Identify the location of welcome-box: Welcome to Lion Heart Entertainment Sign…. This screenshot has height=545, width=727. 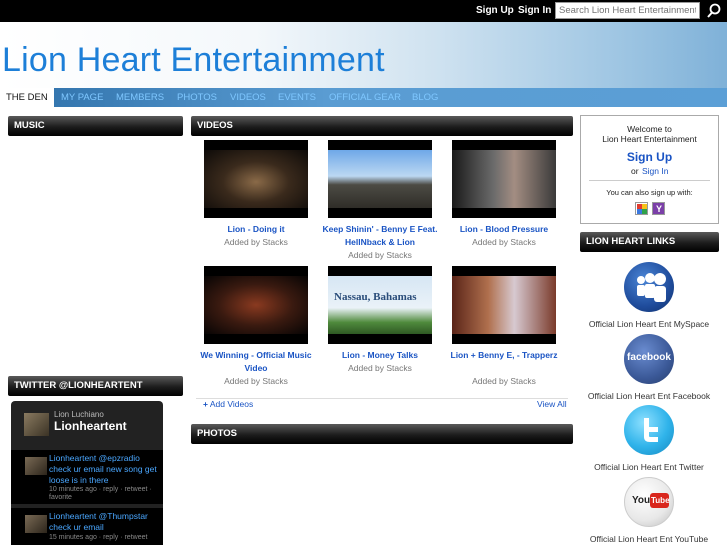
(649, 169).